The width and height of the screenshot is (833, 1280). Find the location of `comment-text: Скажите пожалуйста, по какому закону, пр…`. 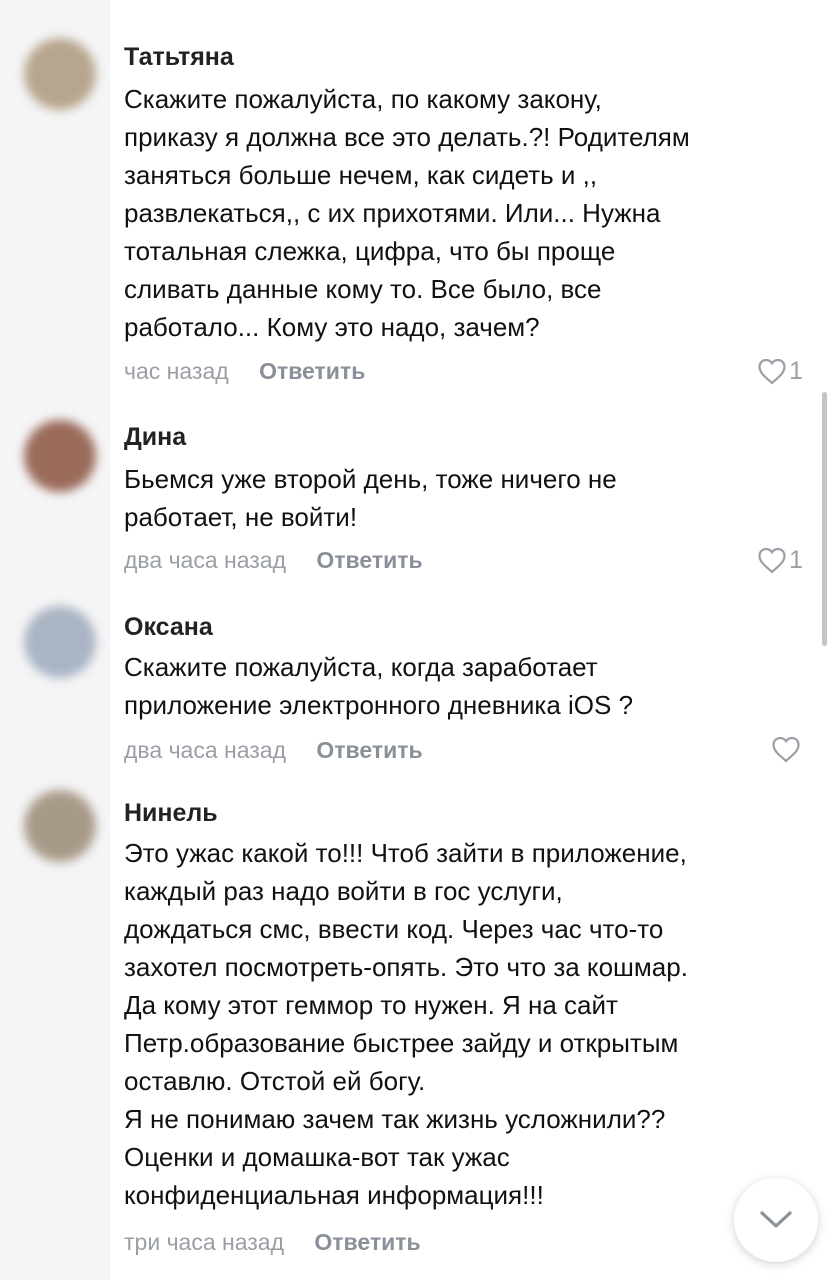

comment-text: Скажите пожалуйста, по какому закону, пр… is located at coordinates (407, 213).